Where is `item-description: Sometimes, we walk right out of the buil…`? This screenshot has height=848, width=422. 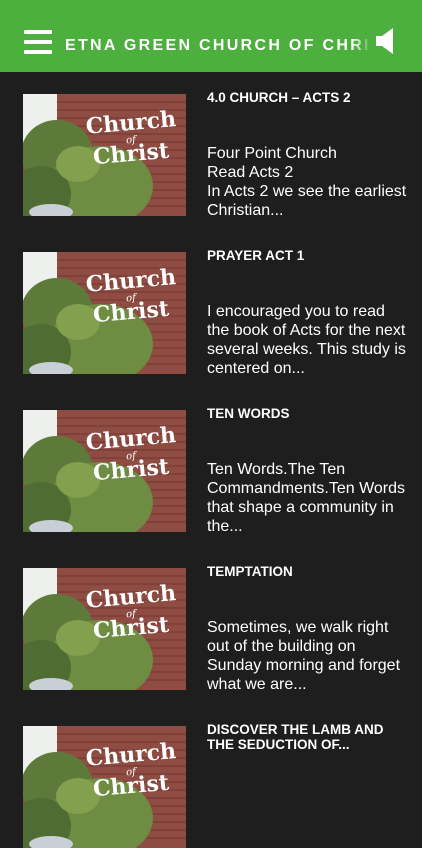
item-description: Sometimes, we walk right out of the buil… is located at coordinates (304, 656).